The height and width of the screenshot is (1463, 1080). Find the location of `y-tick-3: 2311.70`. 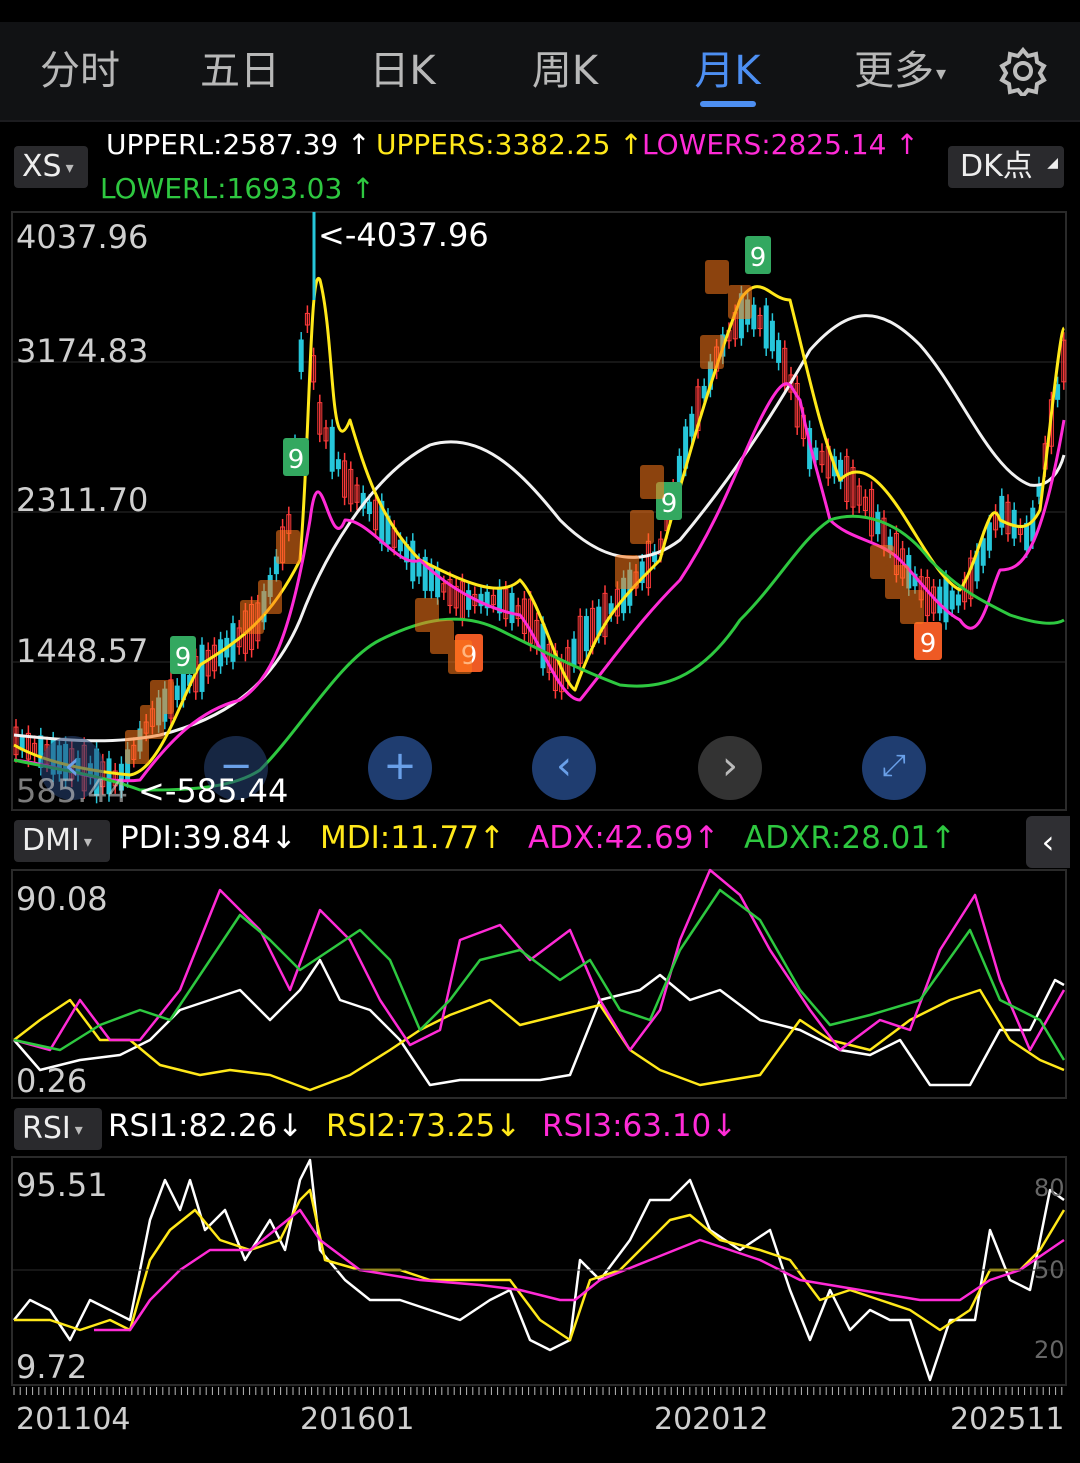

y-tick-3: 2311.70 is located at coordinates (82, 500).